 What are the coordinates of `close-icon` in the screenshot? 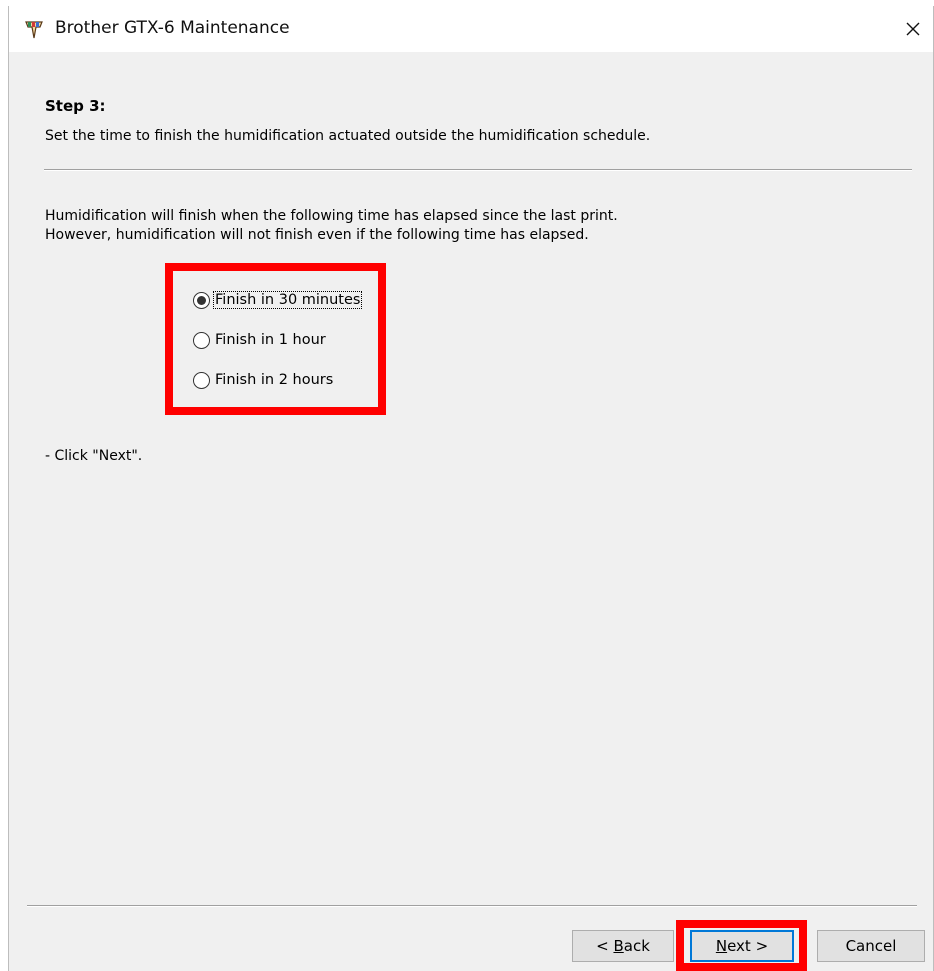 It's located at (913, 29).